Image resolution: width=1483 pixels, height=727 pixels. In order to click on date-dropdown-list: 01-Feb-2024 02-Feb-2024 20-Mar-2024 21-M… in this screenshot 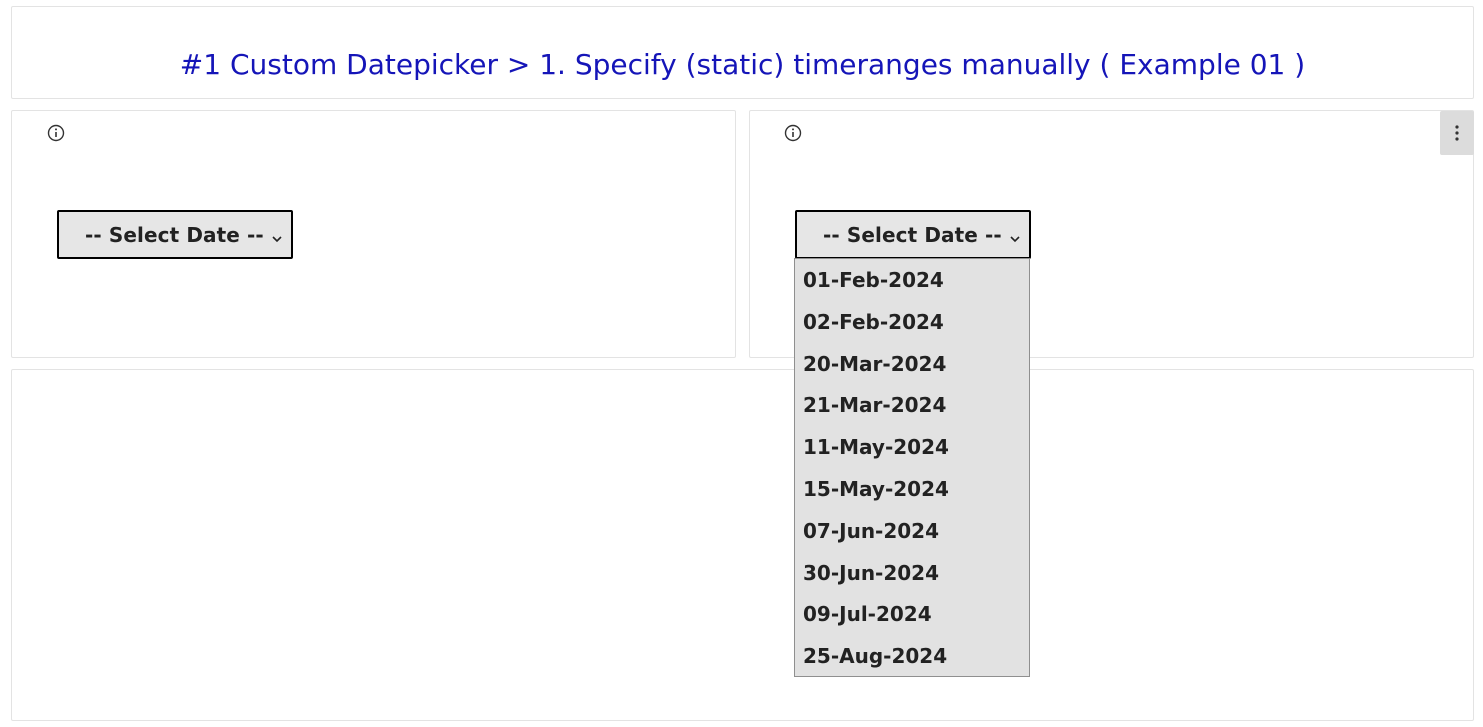, I will do `click(912, 467)`.